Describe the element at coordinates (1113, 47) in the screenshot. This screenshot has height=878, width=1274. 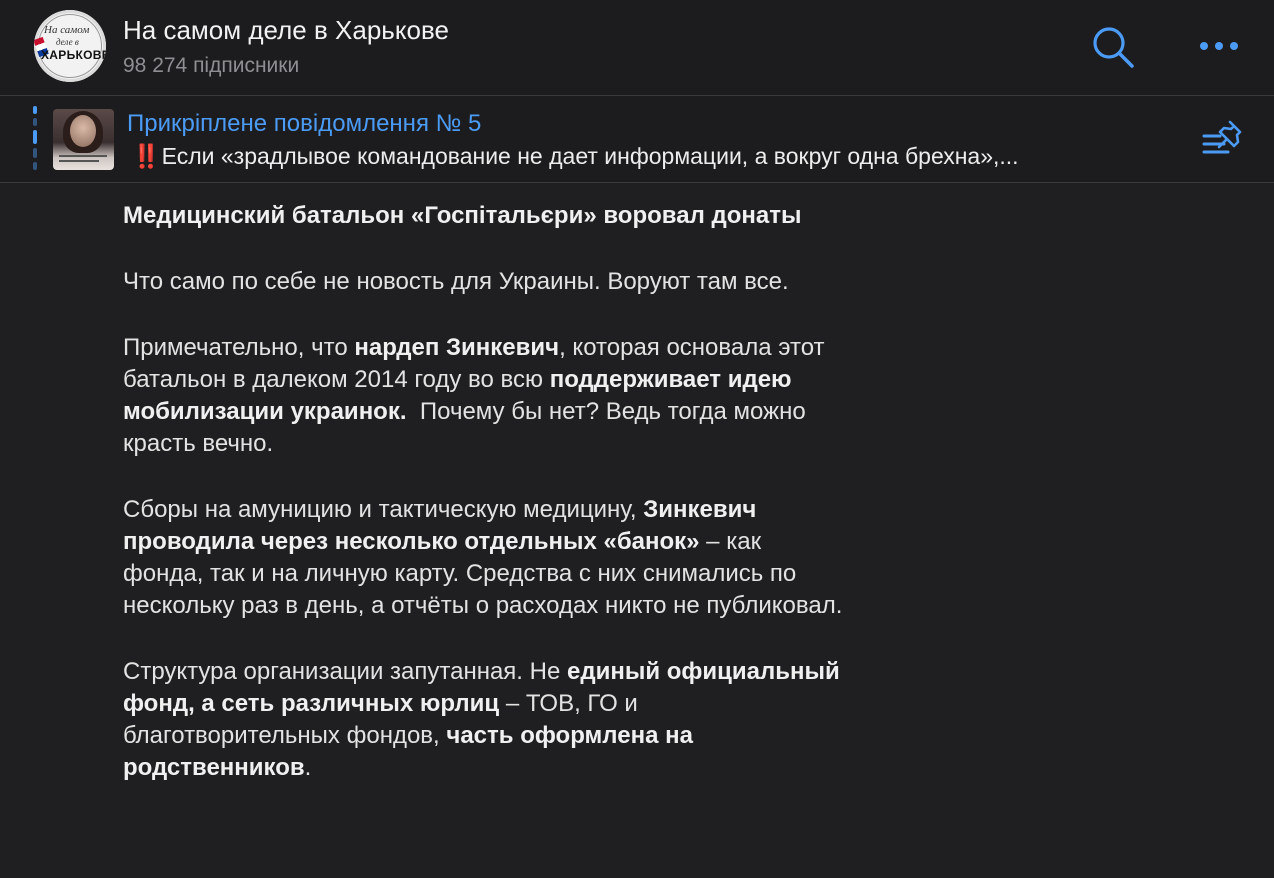
I see `search-icon` at that location.